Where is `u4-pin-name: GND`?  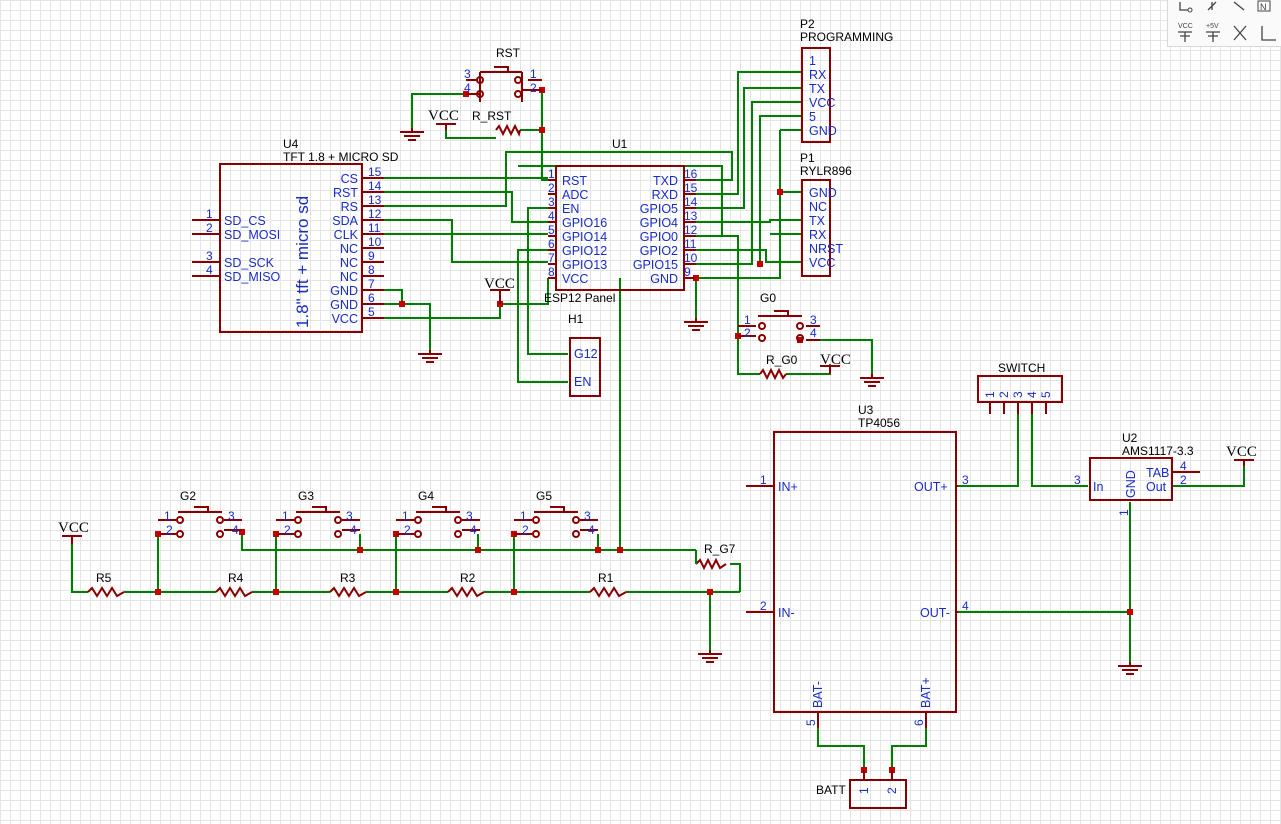 u4-pin-name: GND is located at coordinates (344, 305).